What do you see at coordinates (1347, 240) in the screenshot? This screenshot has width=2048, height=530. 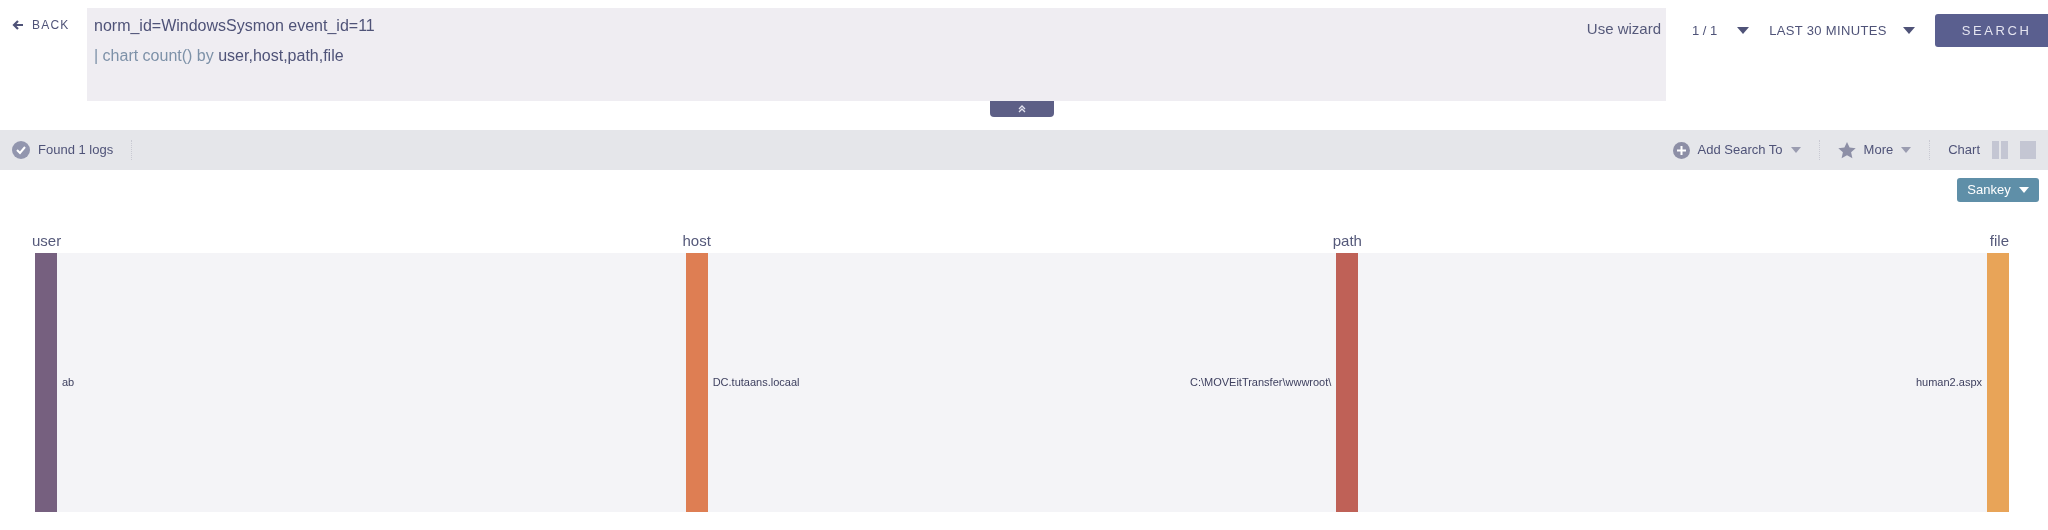 I see `column-header: path` at bounding box center [1347, 240].